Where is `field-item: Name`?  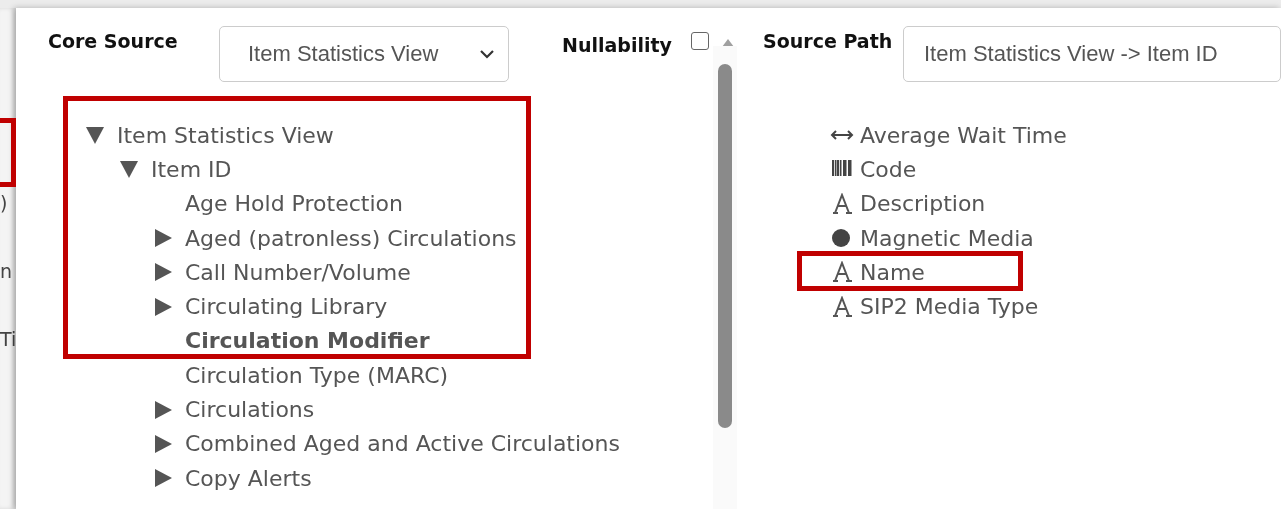 field-item: Name is located at coordinates (892, 272).